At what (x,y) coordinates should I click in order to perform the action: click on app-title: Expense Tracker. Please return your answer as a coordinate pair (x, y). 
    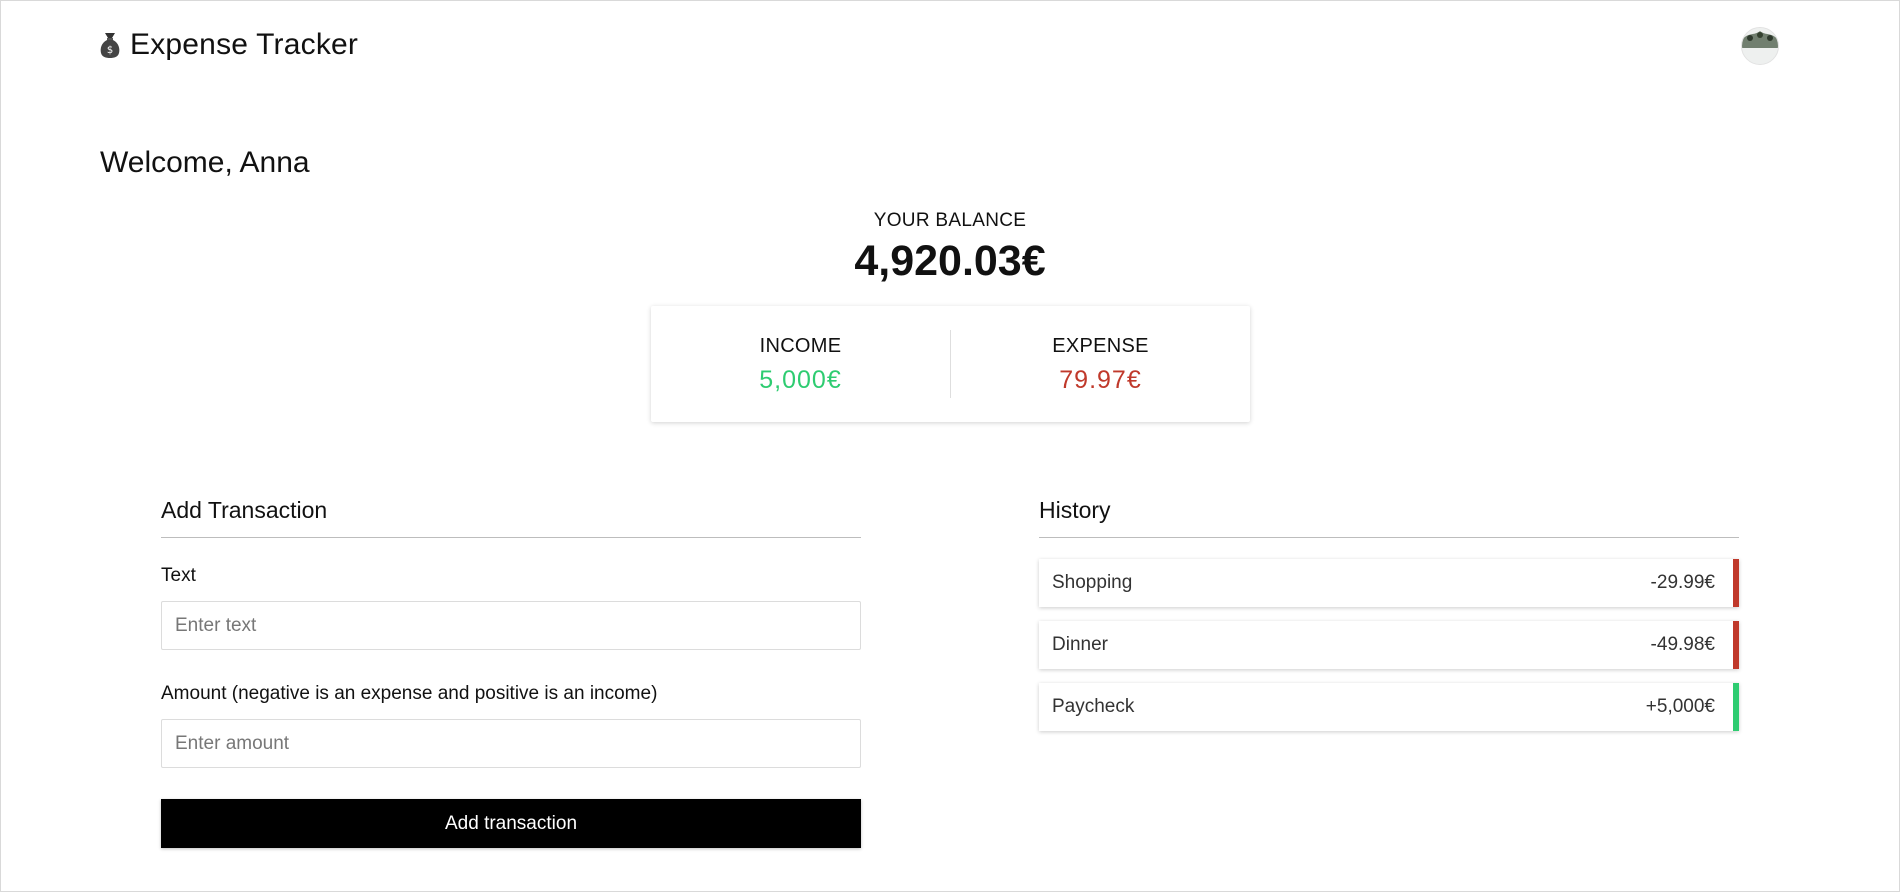
    Looking at the image, I should click on (244, 44).